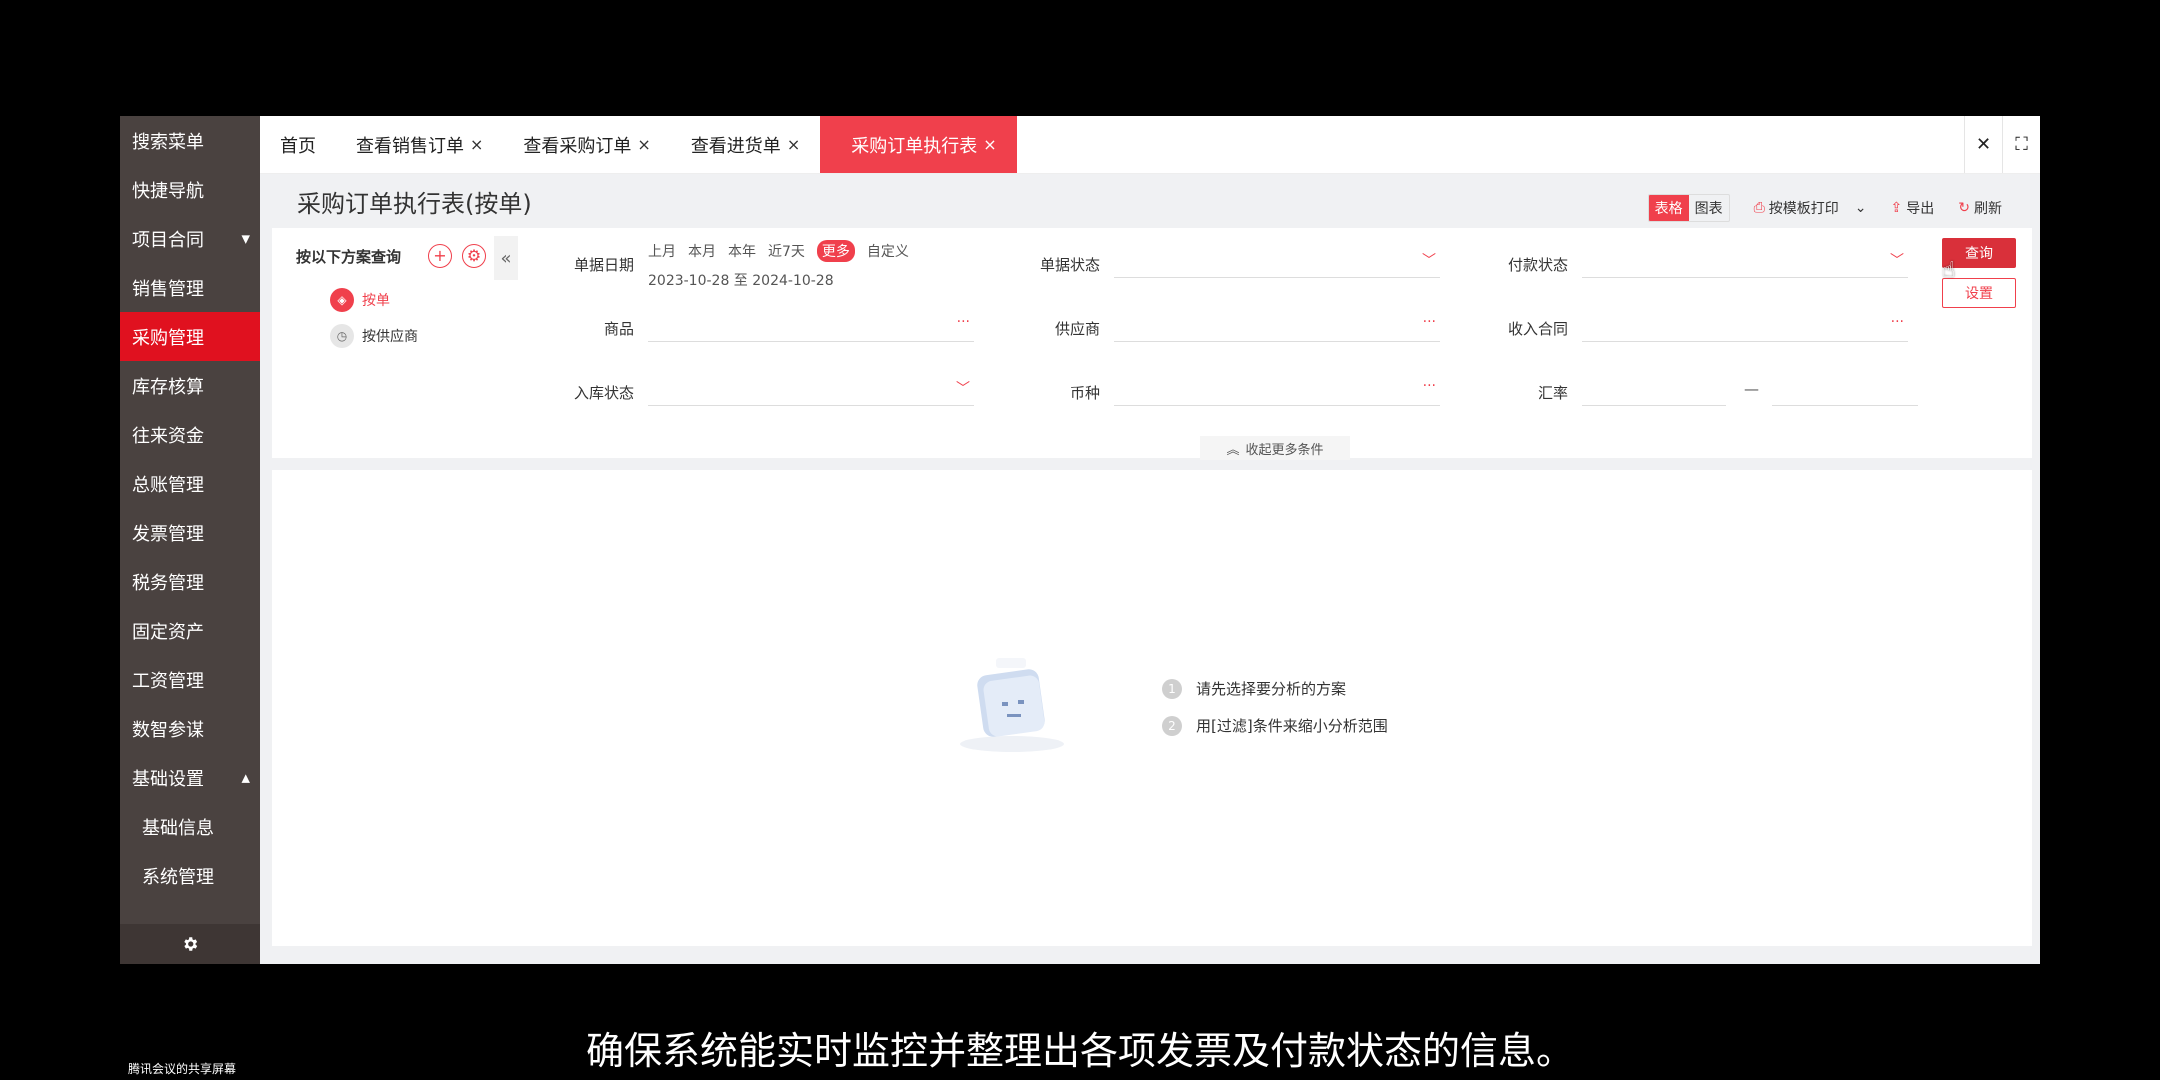  Describe the element at coordinates (702, 251) in the screenshot. I see `date-this-month: 本月` at that location.